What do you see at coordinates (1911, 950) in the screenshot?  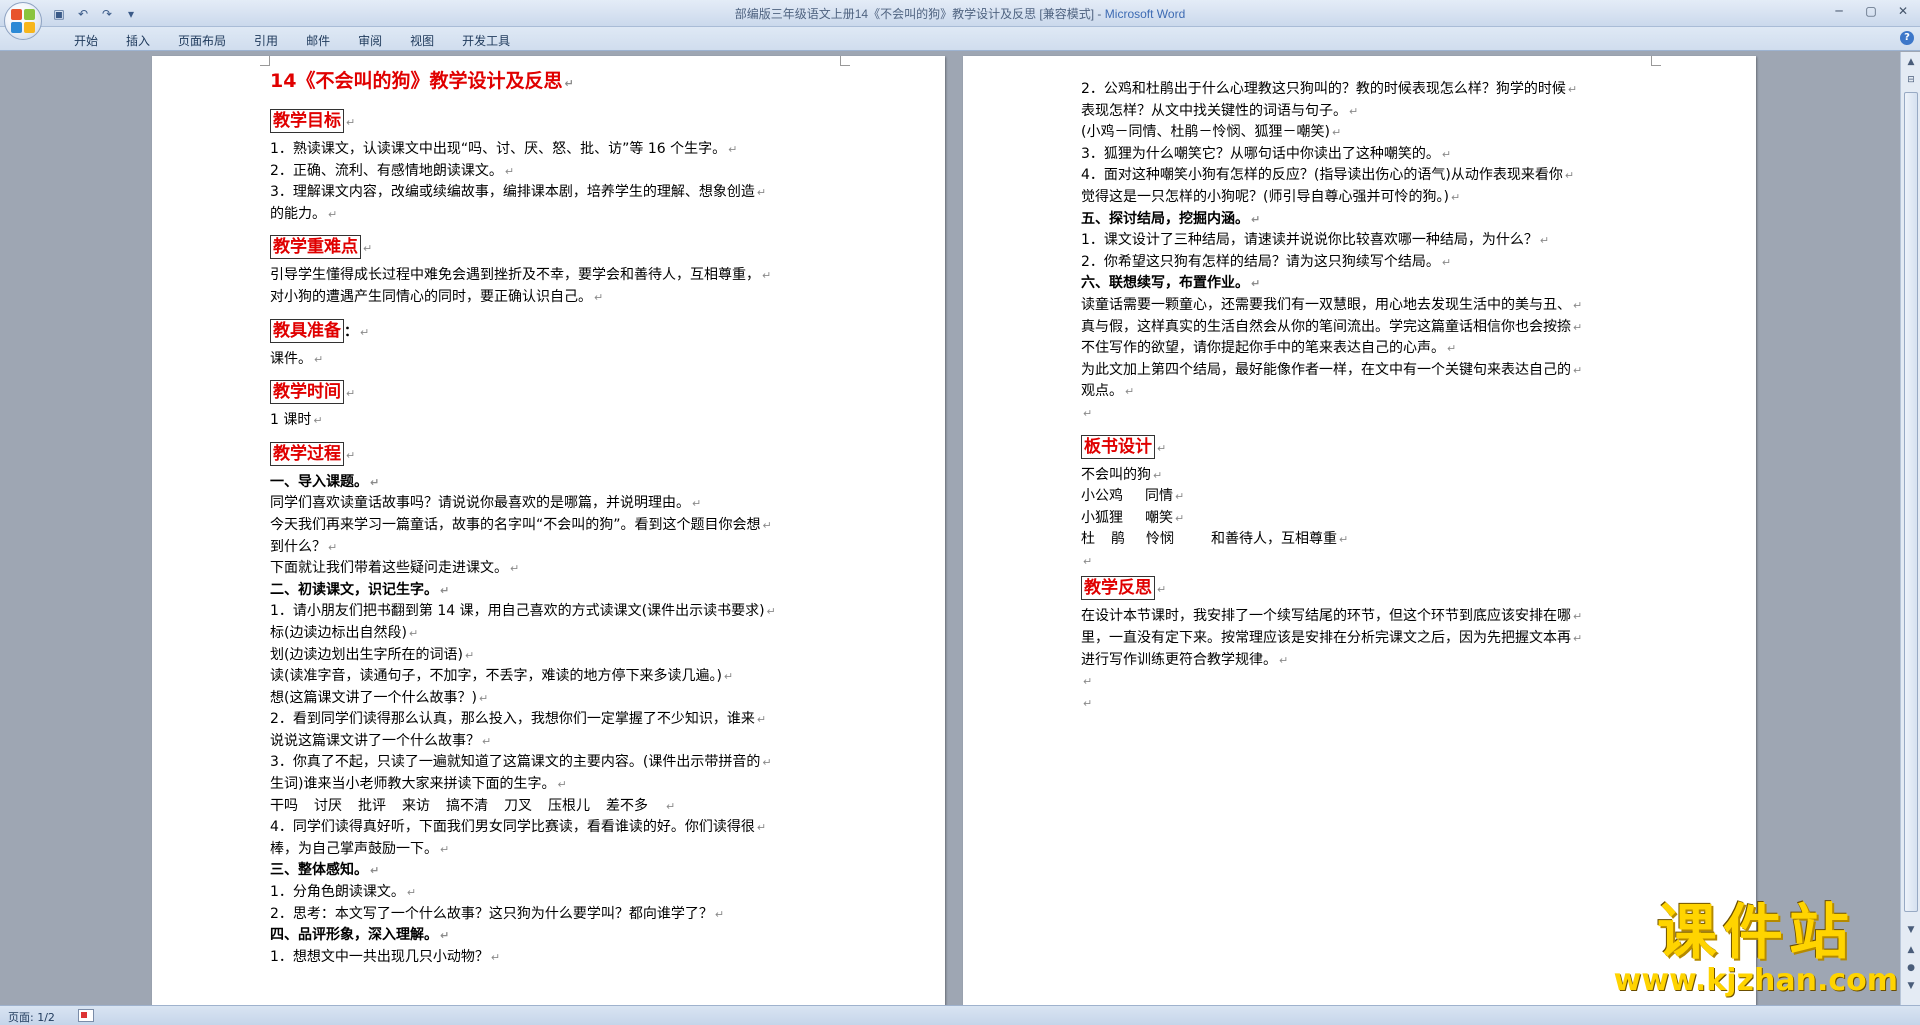 I see `previous-page-icon: ▲` at bounding box center [1911, 950].